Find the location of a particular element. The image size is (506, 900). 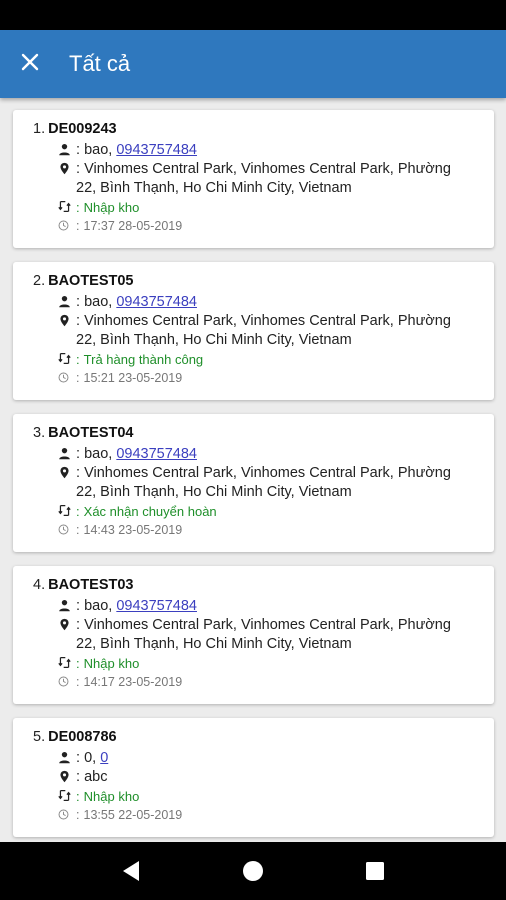

order-address-row: : abc is located at coordinates (256, 777).